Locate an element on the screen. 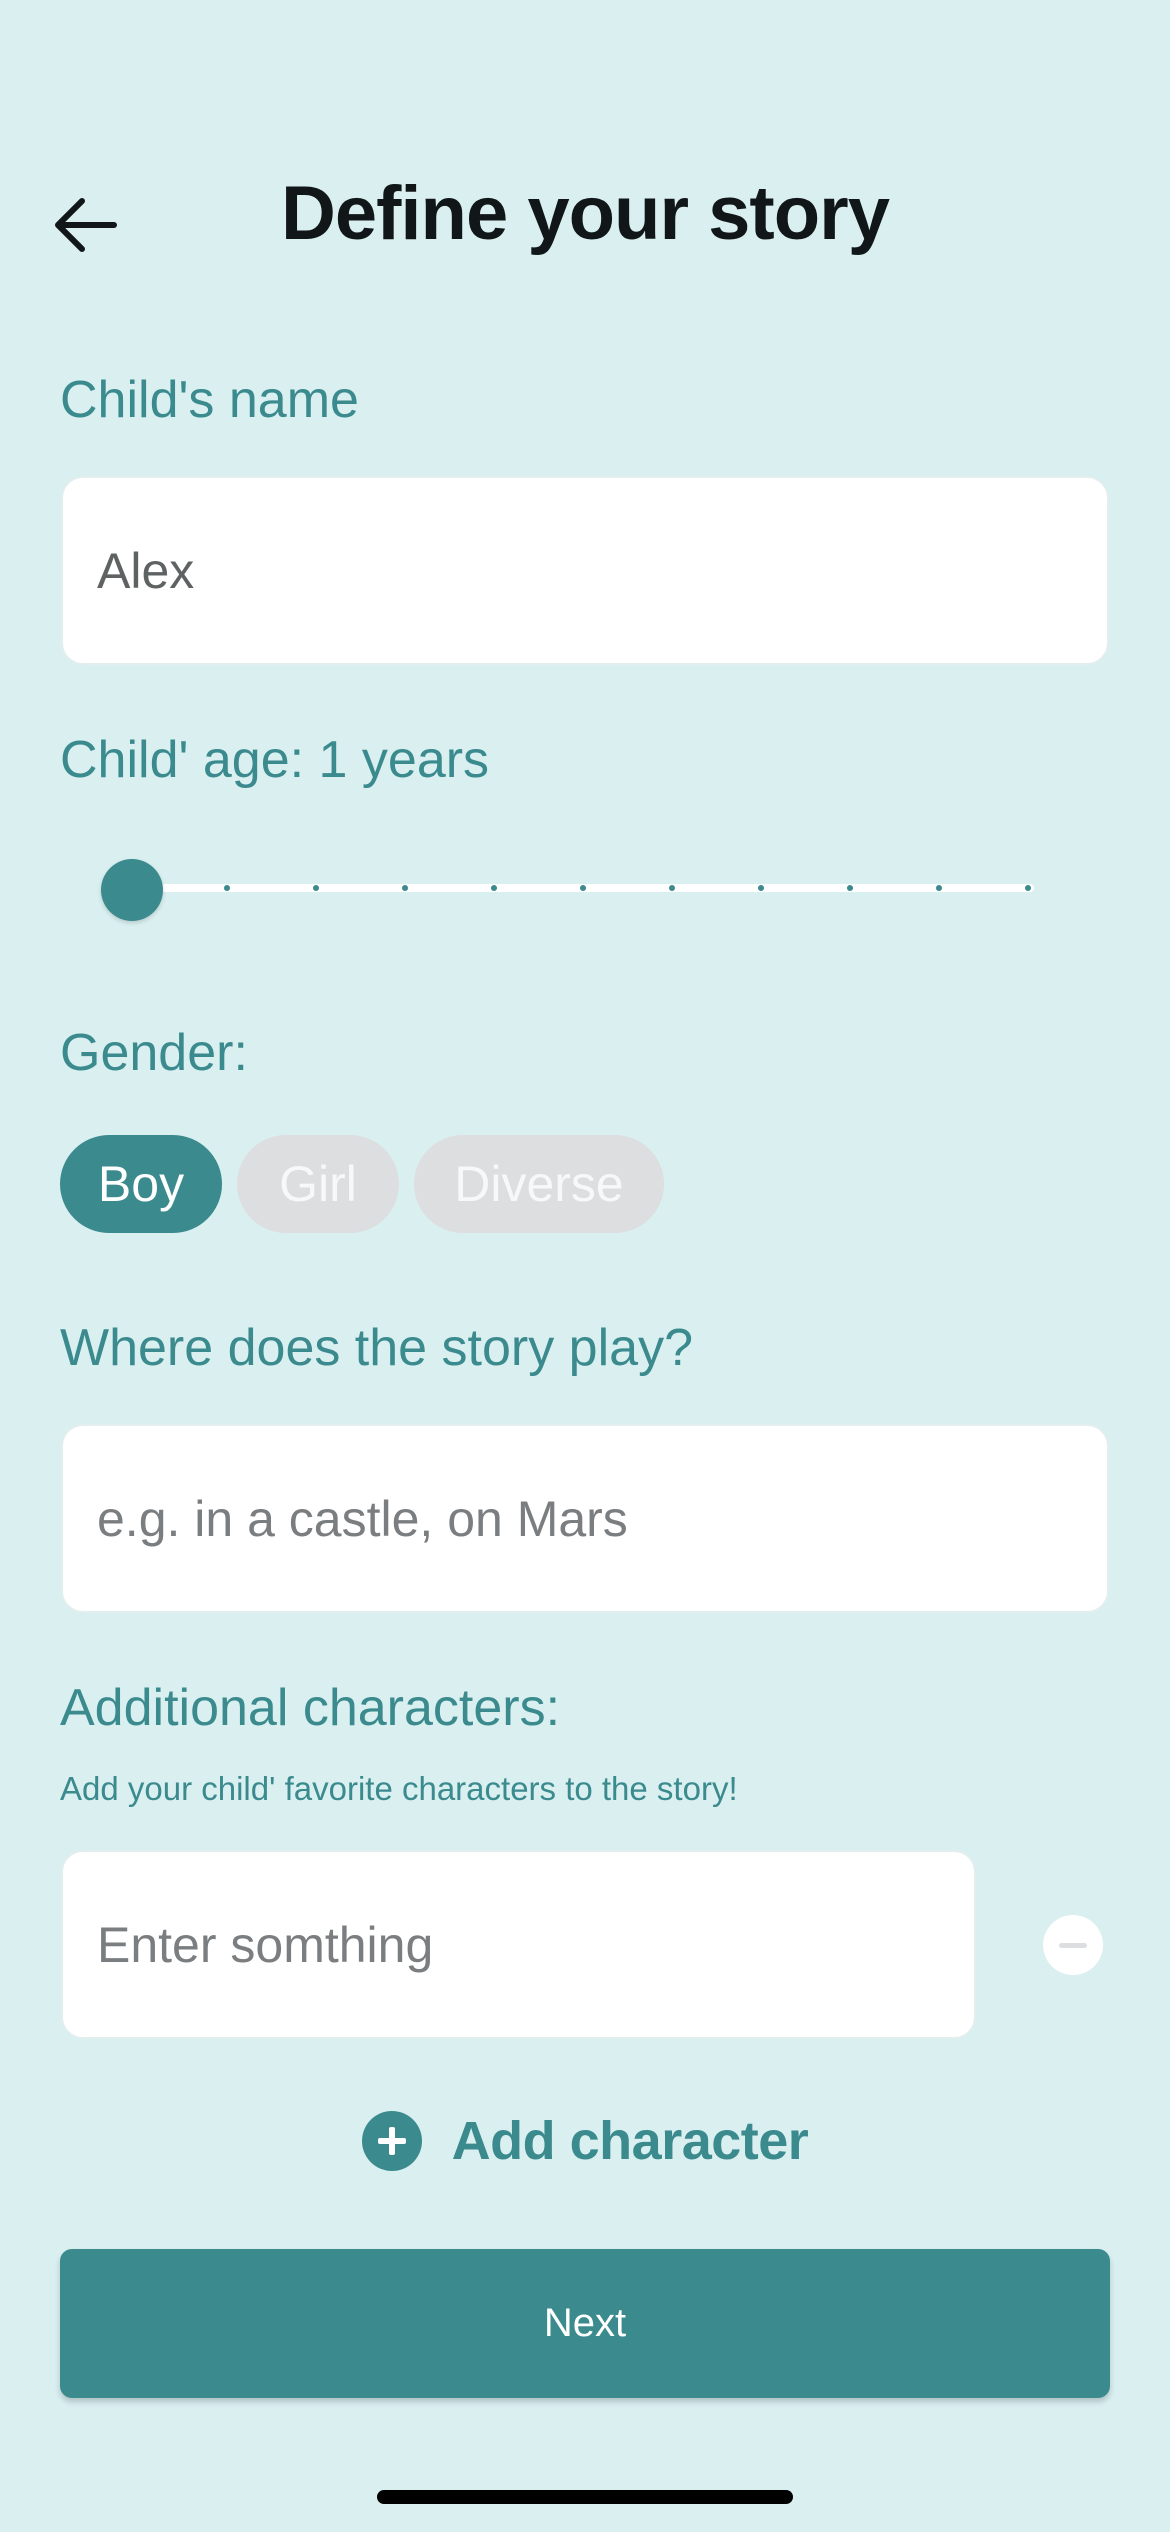 The height and width of the screenshot is (2532, 1170). plus-circle-icon is located at coordinates (391, 2141).